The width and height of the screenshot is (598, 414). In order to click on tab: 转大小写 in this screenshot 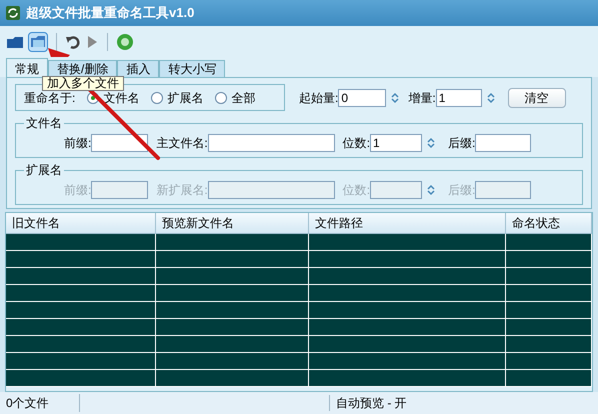, I will do `click(192, 68)`.